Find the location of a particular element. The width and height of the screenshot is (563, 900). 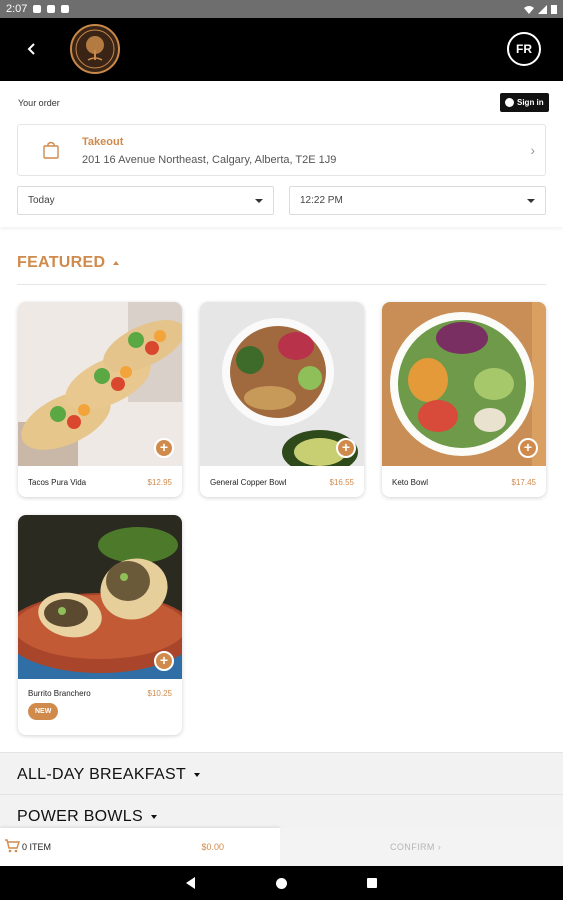

day-select-value: Today is located at coordinates (41, 200).